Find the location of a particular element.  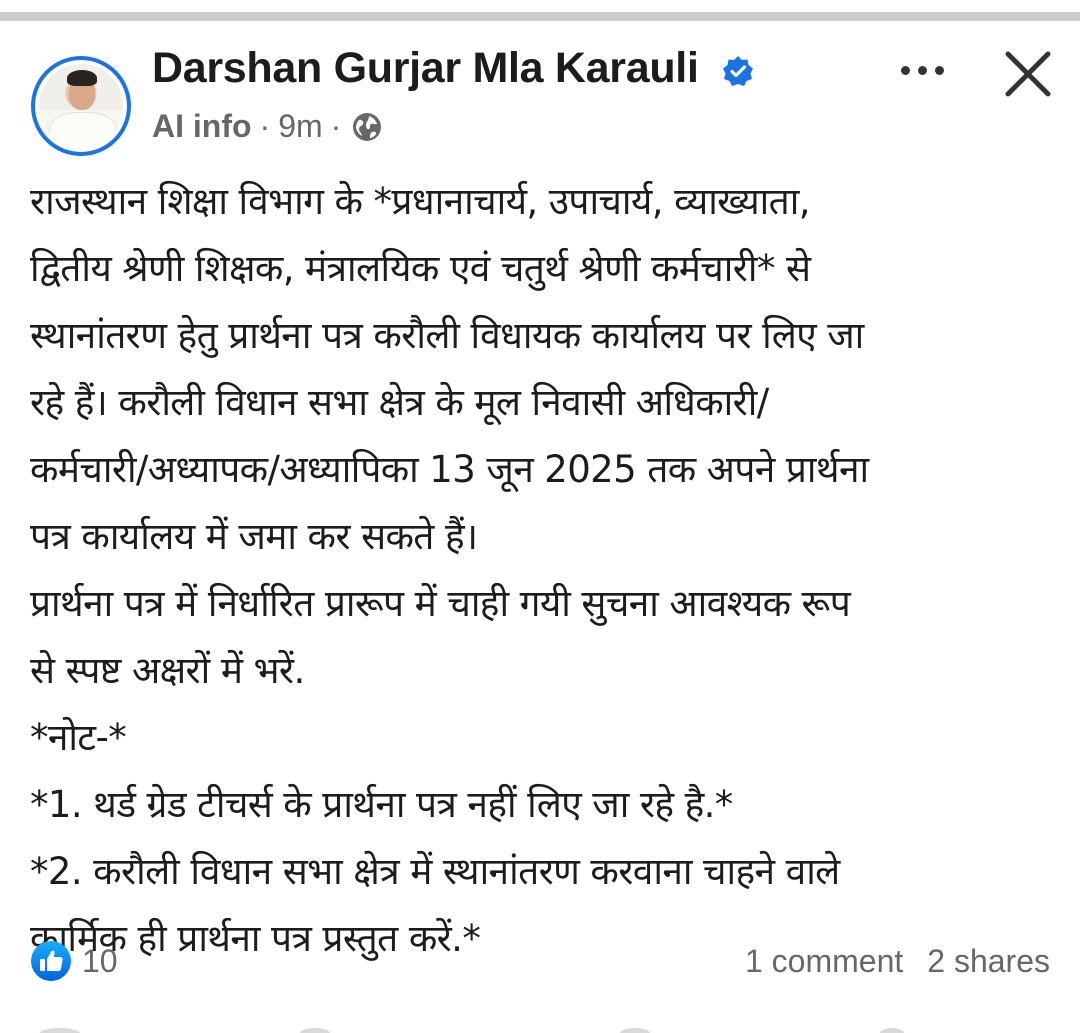

avatar-photo is located at coordinates (81, 106).